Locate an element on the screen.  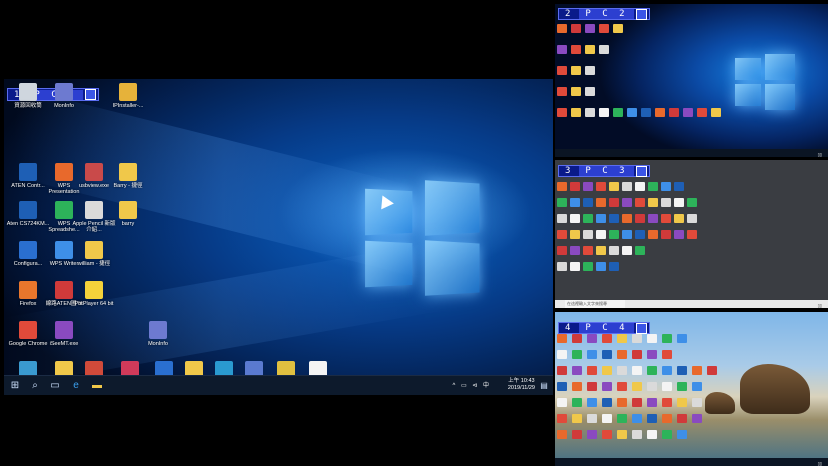
desktop-icon: MonInfo is located at coordinates (64, 96).